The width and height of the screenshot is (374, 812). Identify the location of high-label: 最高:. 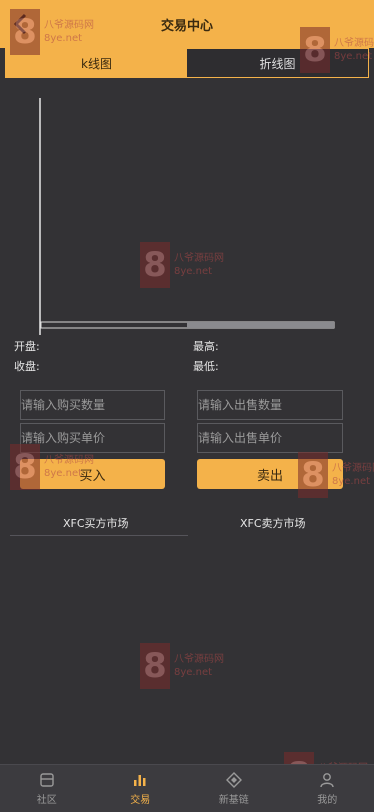
(206, 346).